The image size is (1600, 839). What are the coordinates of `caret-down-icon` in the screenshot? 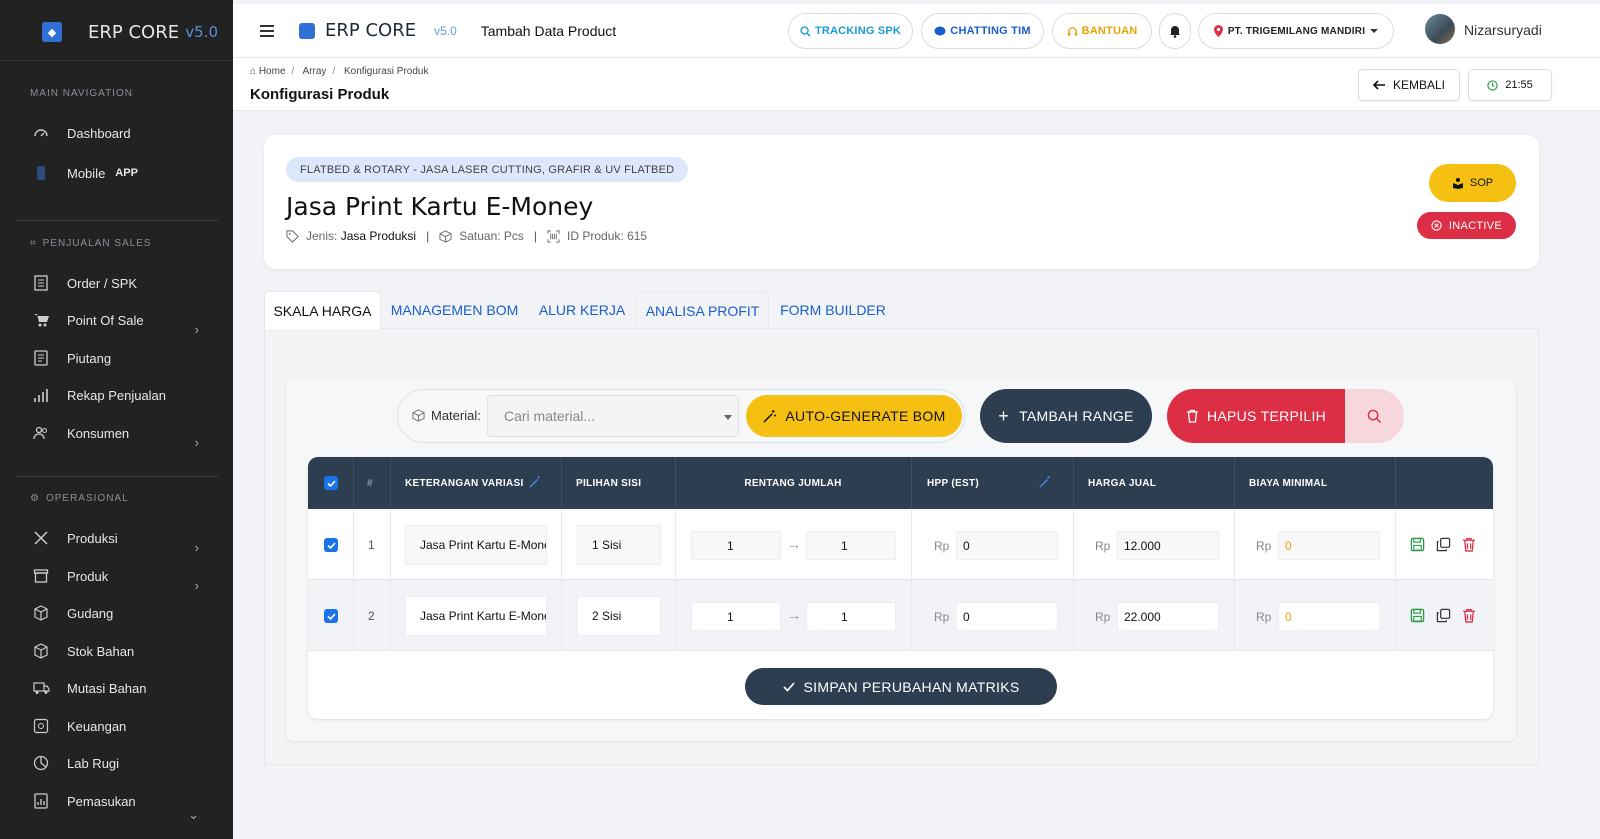 It's located at (728, 417).